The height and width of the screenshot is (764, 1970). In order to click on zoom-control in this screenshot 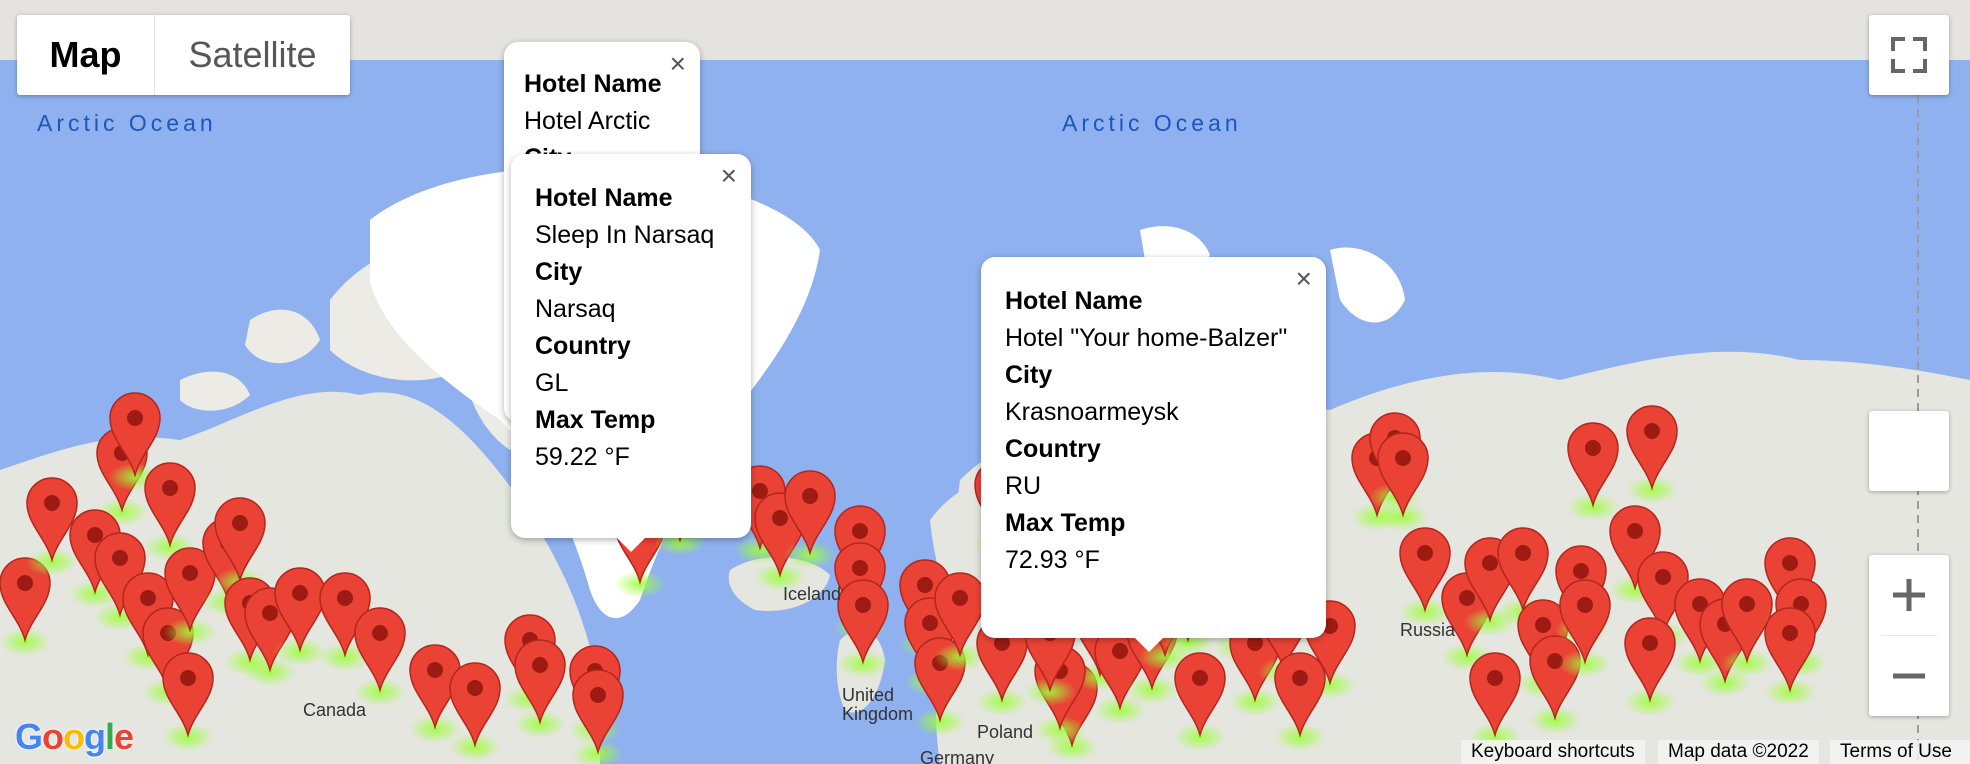, I will do `click(1909, 635)`.